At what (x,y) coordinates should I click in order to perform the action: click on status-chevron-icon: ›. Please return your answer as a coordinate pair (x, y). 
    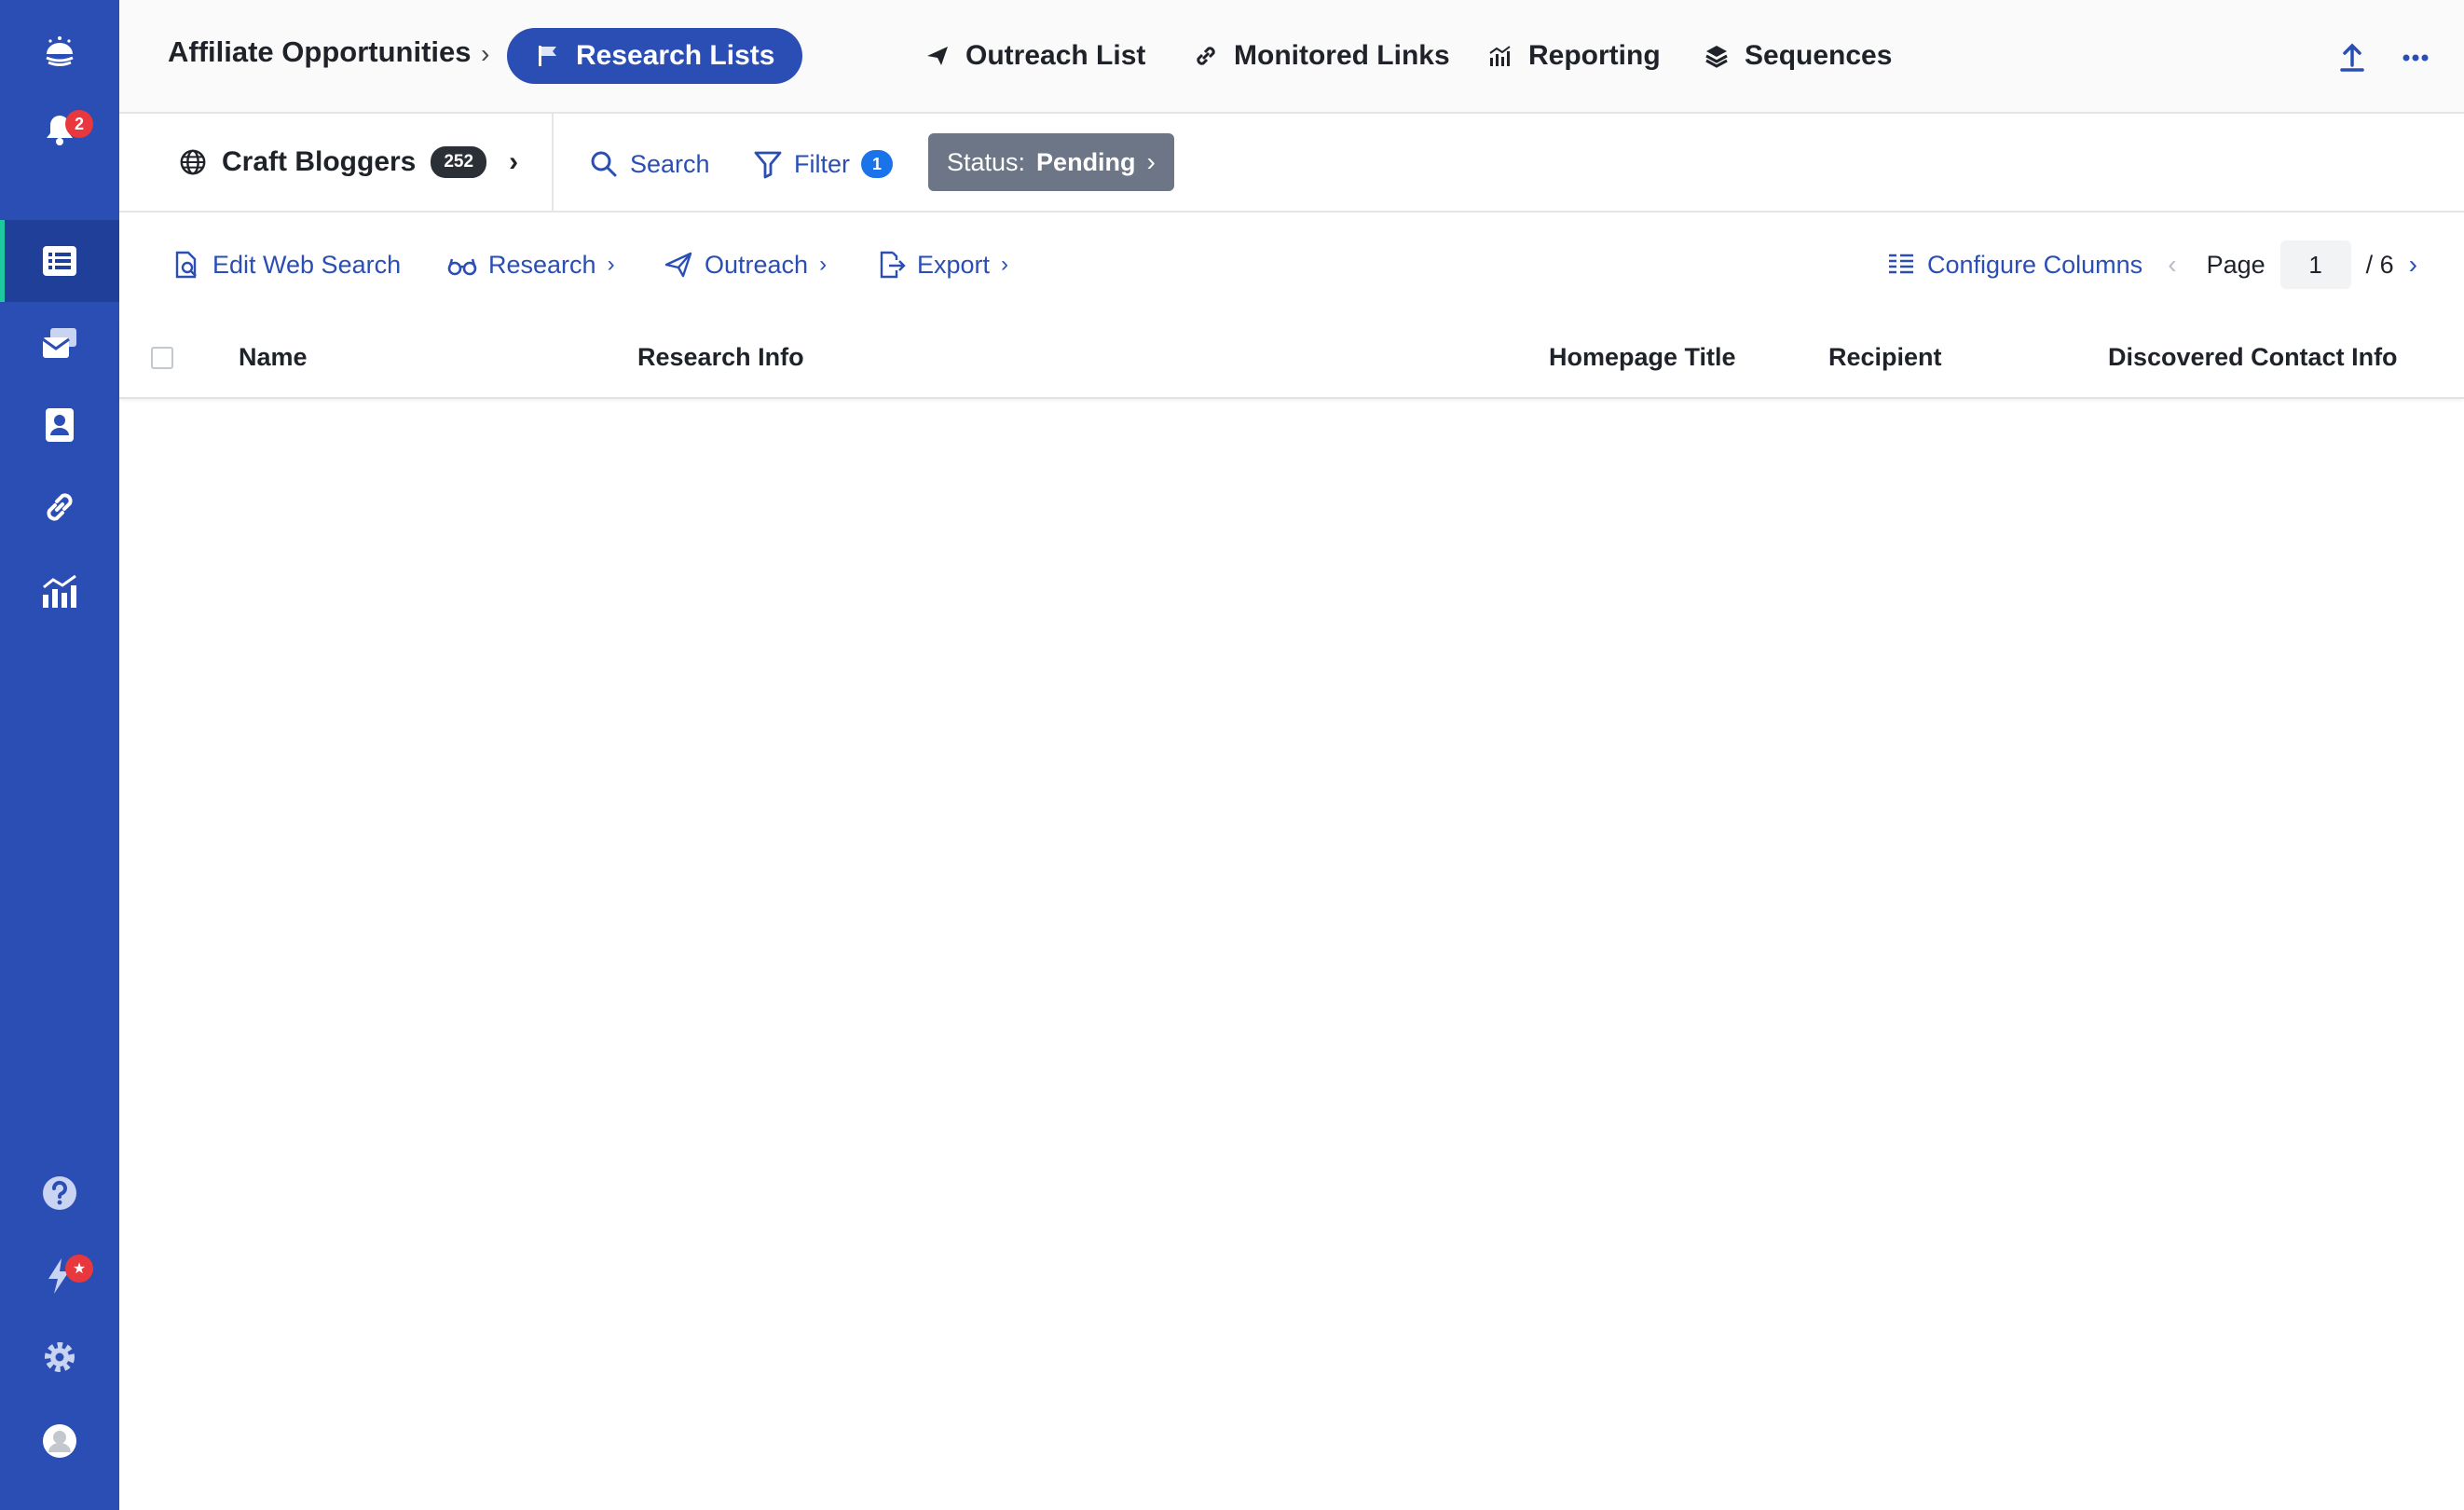
    Looking at the image, I should click on (1151, 161).